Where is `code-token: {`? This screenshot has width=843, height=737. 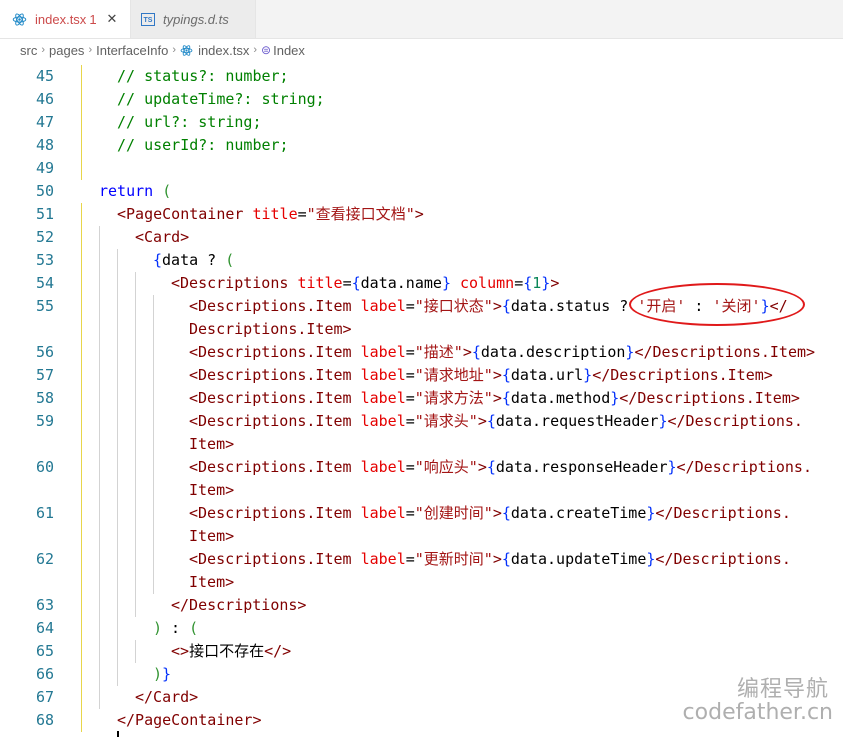 code-token: { is located at coordinates (506, 306).